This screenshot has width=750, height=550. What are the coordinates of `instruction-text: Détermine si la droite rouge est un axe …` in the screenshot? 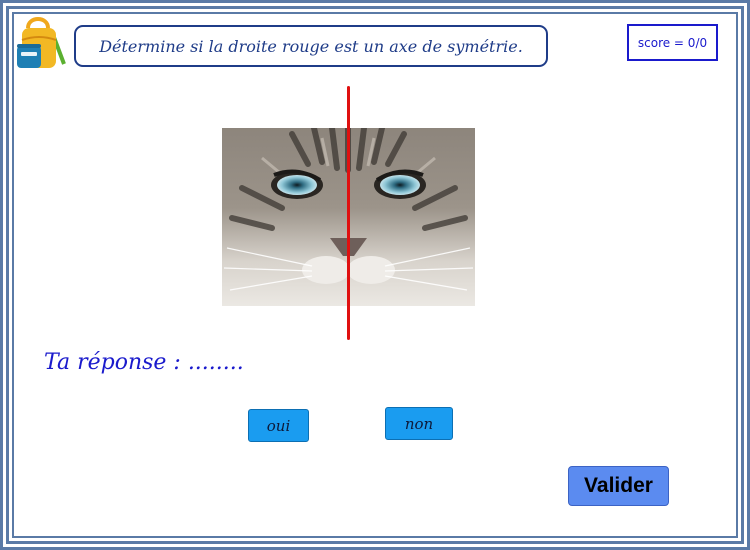 It's located at (311, 46).